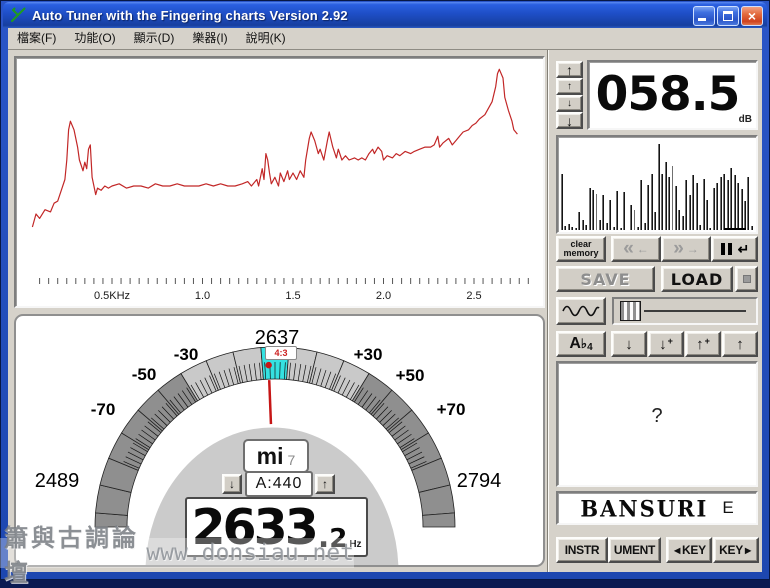 The image size is (770, 588). I want to click on menu-display: 顯示(D), so click(154, 38).